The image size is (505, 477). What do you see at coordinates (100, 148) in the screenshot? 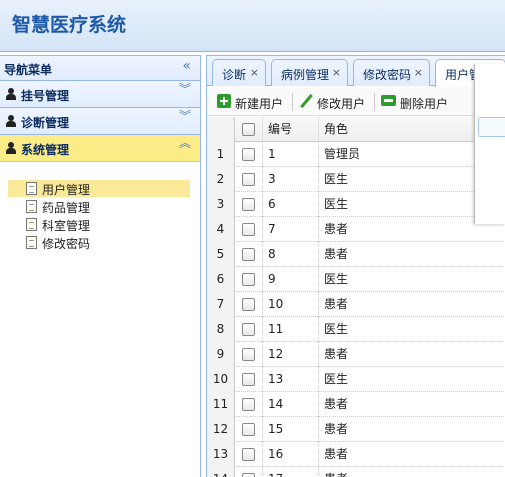
I see `nav-section-system: 系统管理 ︽` at bounding box center [100, 148].